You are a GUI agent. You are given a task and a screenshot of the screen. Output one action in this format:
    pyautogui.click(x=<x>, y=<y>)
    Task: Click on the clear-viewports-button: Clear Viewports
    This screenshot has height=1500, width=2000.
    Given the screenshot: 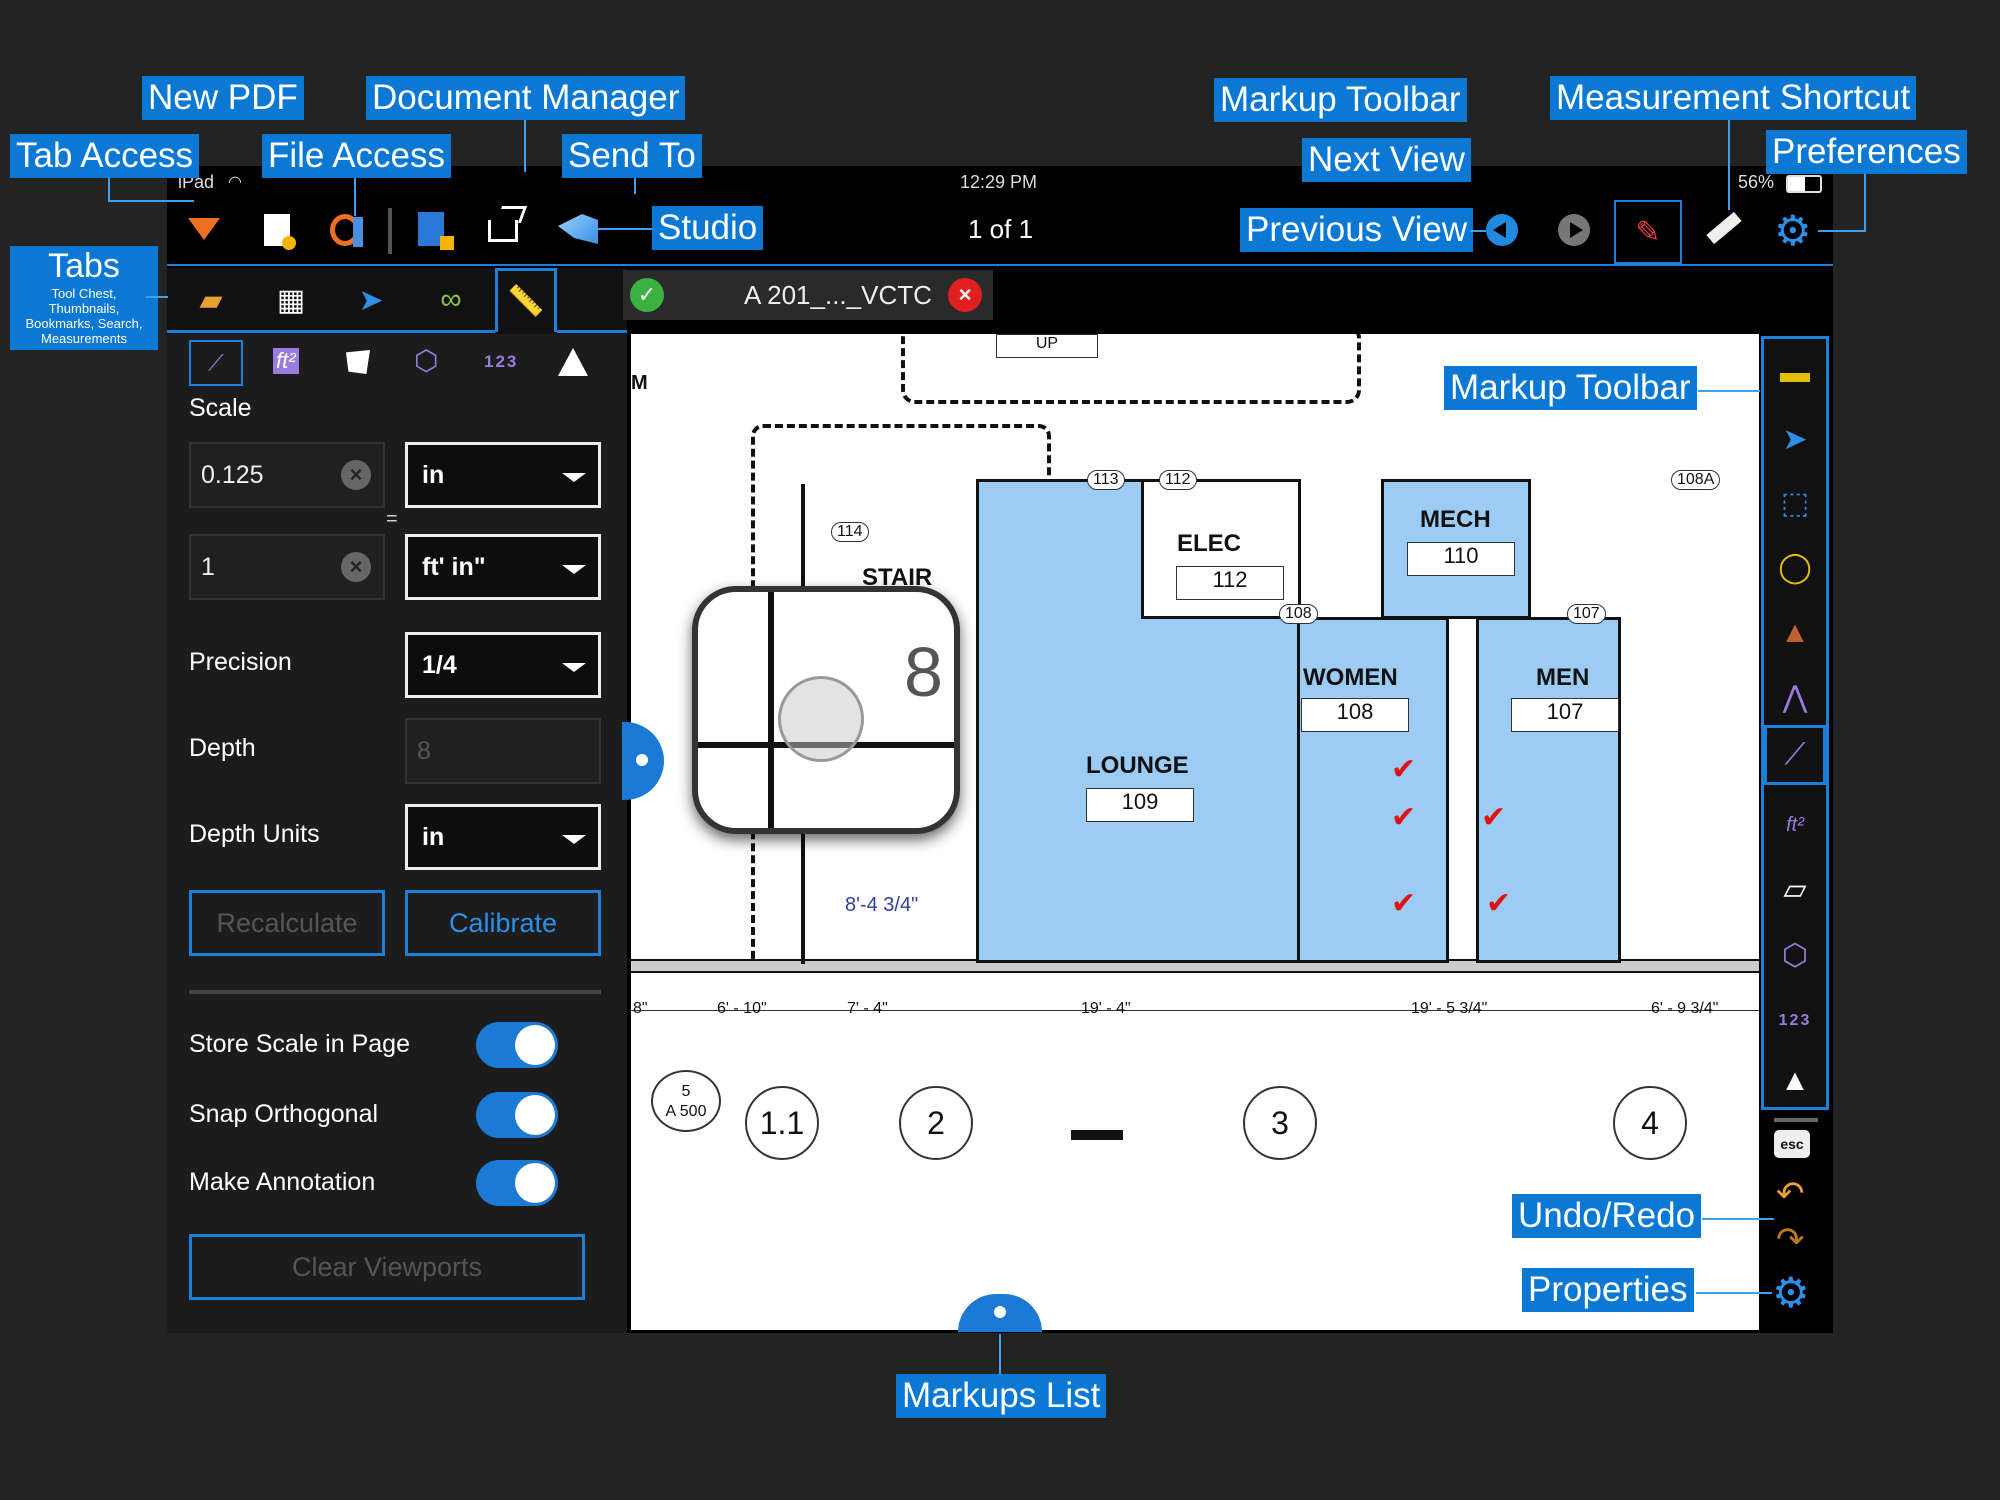 What is the action you would take?
    pyautogui.click(x=387, y=1267)
    